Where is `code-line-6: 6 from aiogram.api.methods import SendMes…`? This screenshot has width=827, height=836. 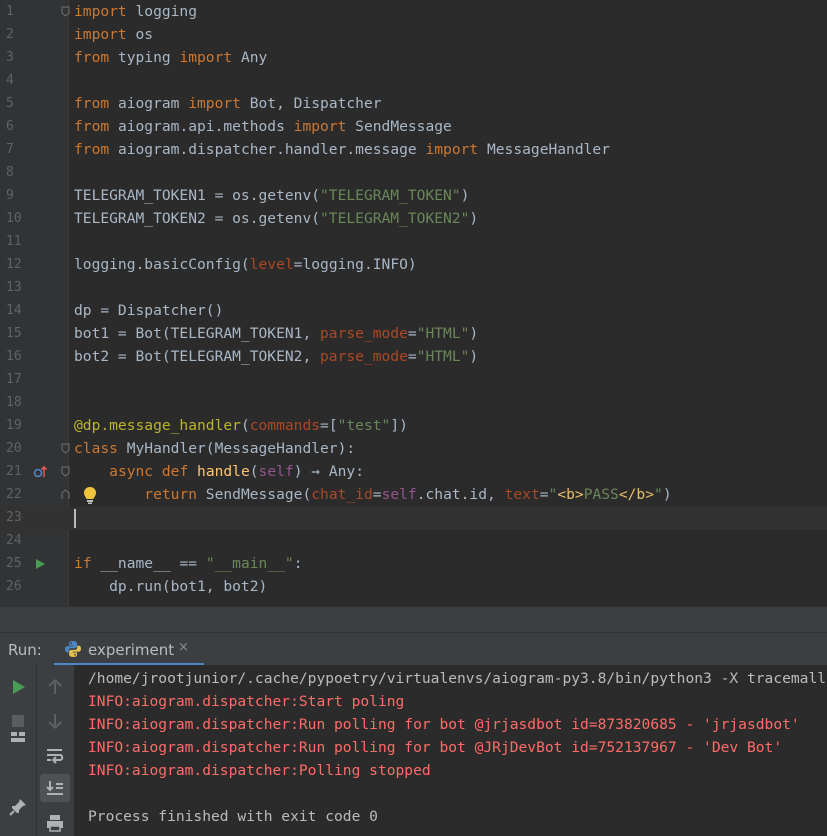
code-line-6: 6 from aiogram.api.methods import SendMes… is located at coordinates (413, 127).